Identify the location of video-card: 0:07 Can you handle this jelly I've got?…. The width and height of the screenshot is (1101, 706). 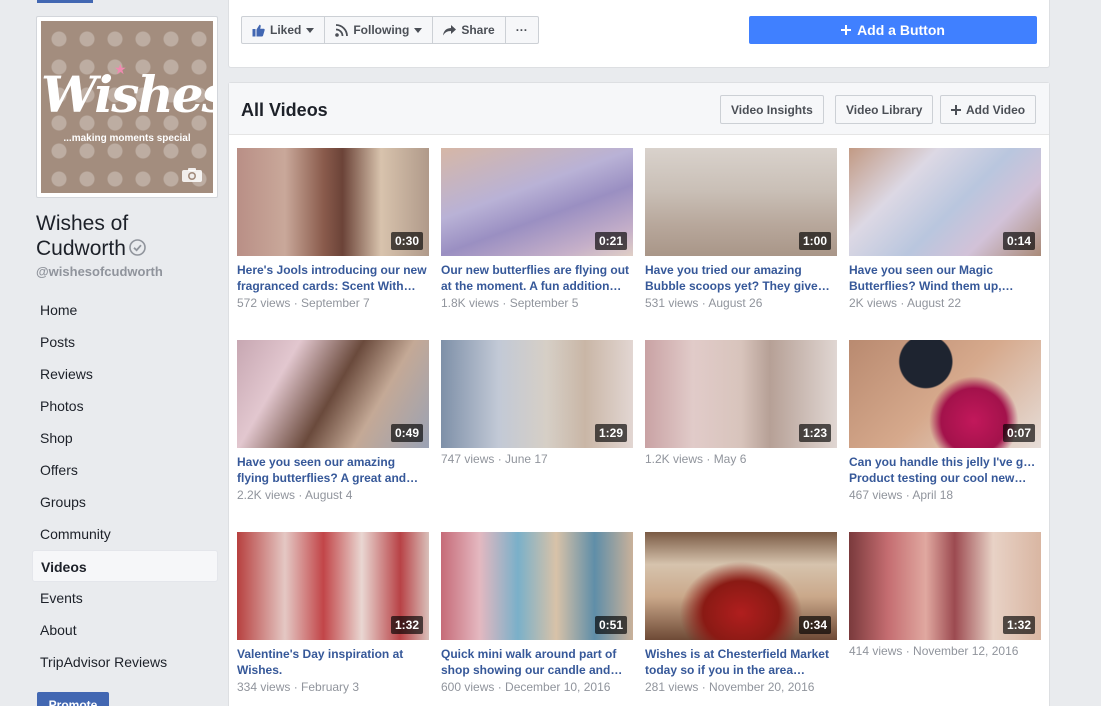
(945, 422).